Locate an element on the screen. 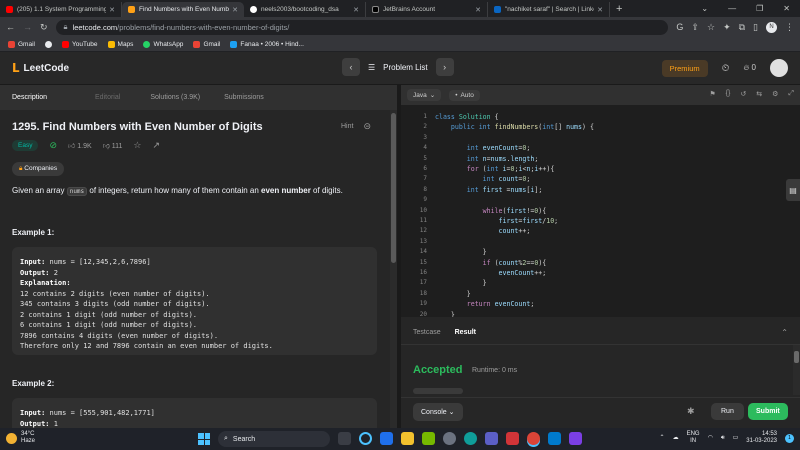 The height and width of the screenshot is (450, 800). companies-tag: 🔒︎ Companies is located at coordinates (38, 169).